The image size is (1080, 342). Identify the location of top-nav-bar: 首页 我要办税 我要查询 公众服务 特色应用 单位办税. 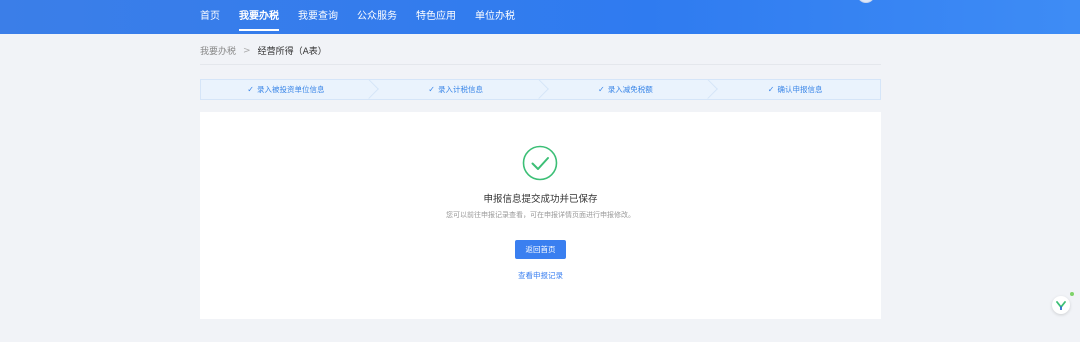
(540, 17).